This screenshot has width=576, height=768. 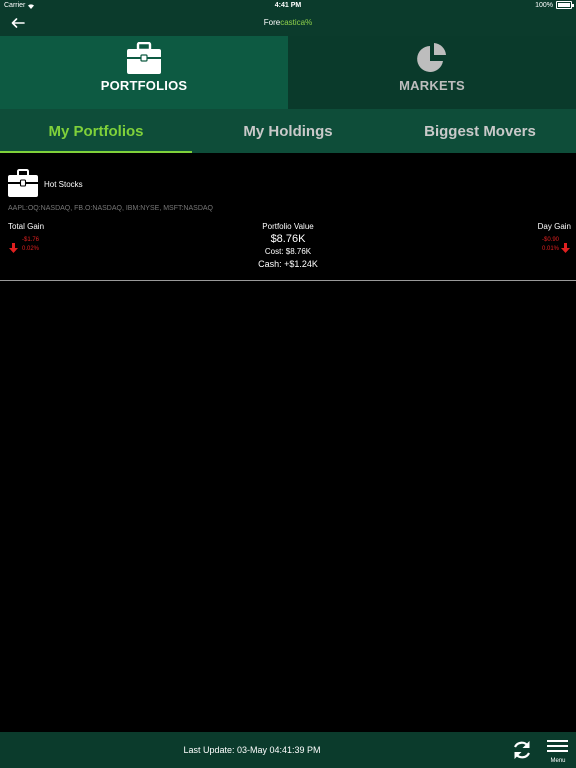 I want to click on battery-percent: 100%, so click(x=544, y=5).